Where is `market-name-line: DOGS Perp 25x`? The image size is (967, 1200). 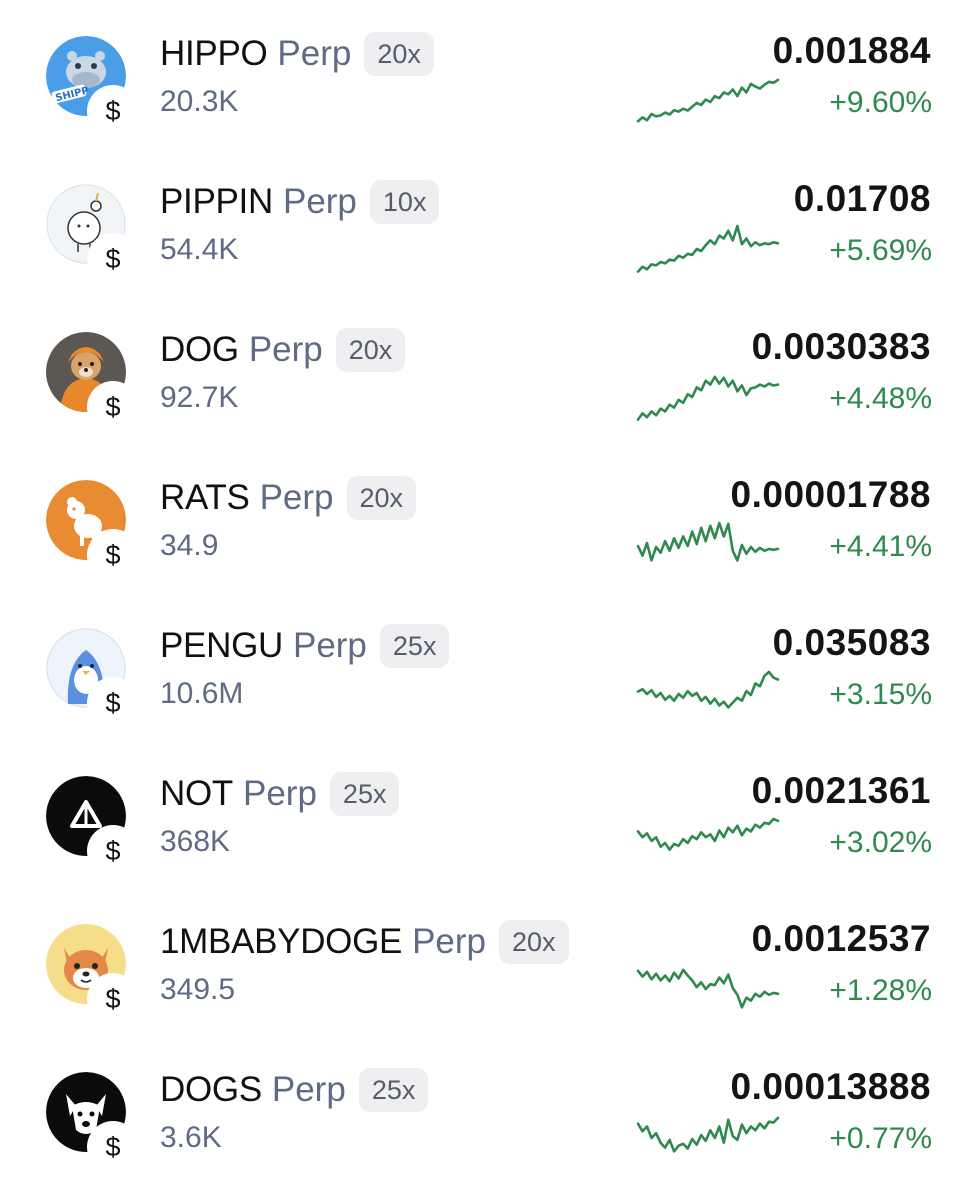
market-name-line: DOGS Perp 25x is located at coordinates (294, 1090).